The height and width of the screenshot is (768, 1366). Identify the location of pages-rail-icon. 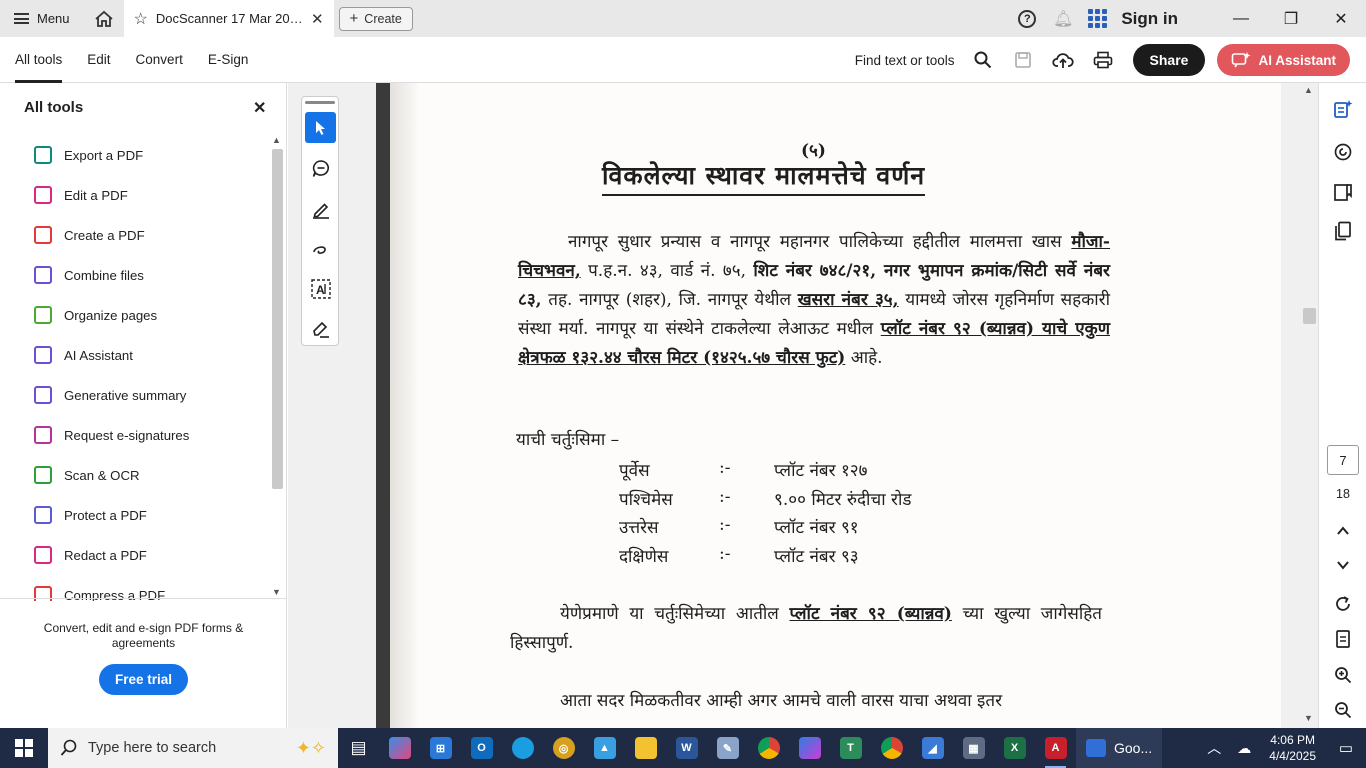
(1342, 231).